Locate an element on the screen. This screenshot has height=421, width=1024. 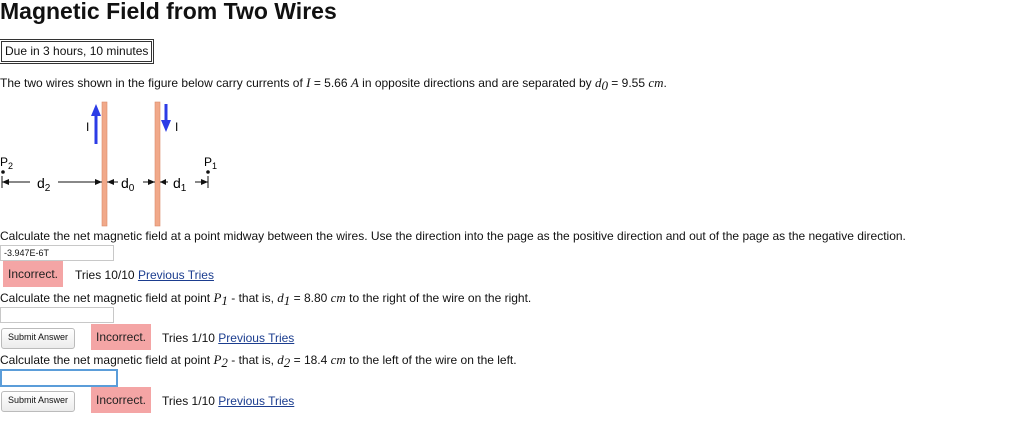
question-1-status: Tries 10/10 Previous Tries is located at coordinates (144, 275).